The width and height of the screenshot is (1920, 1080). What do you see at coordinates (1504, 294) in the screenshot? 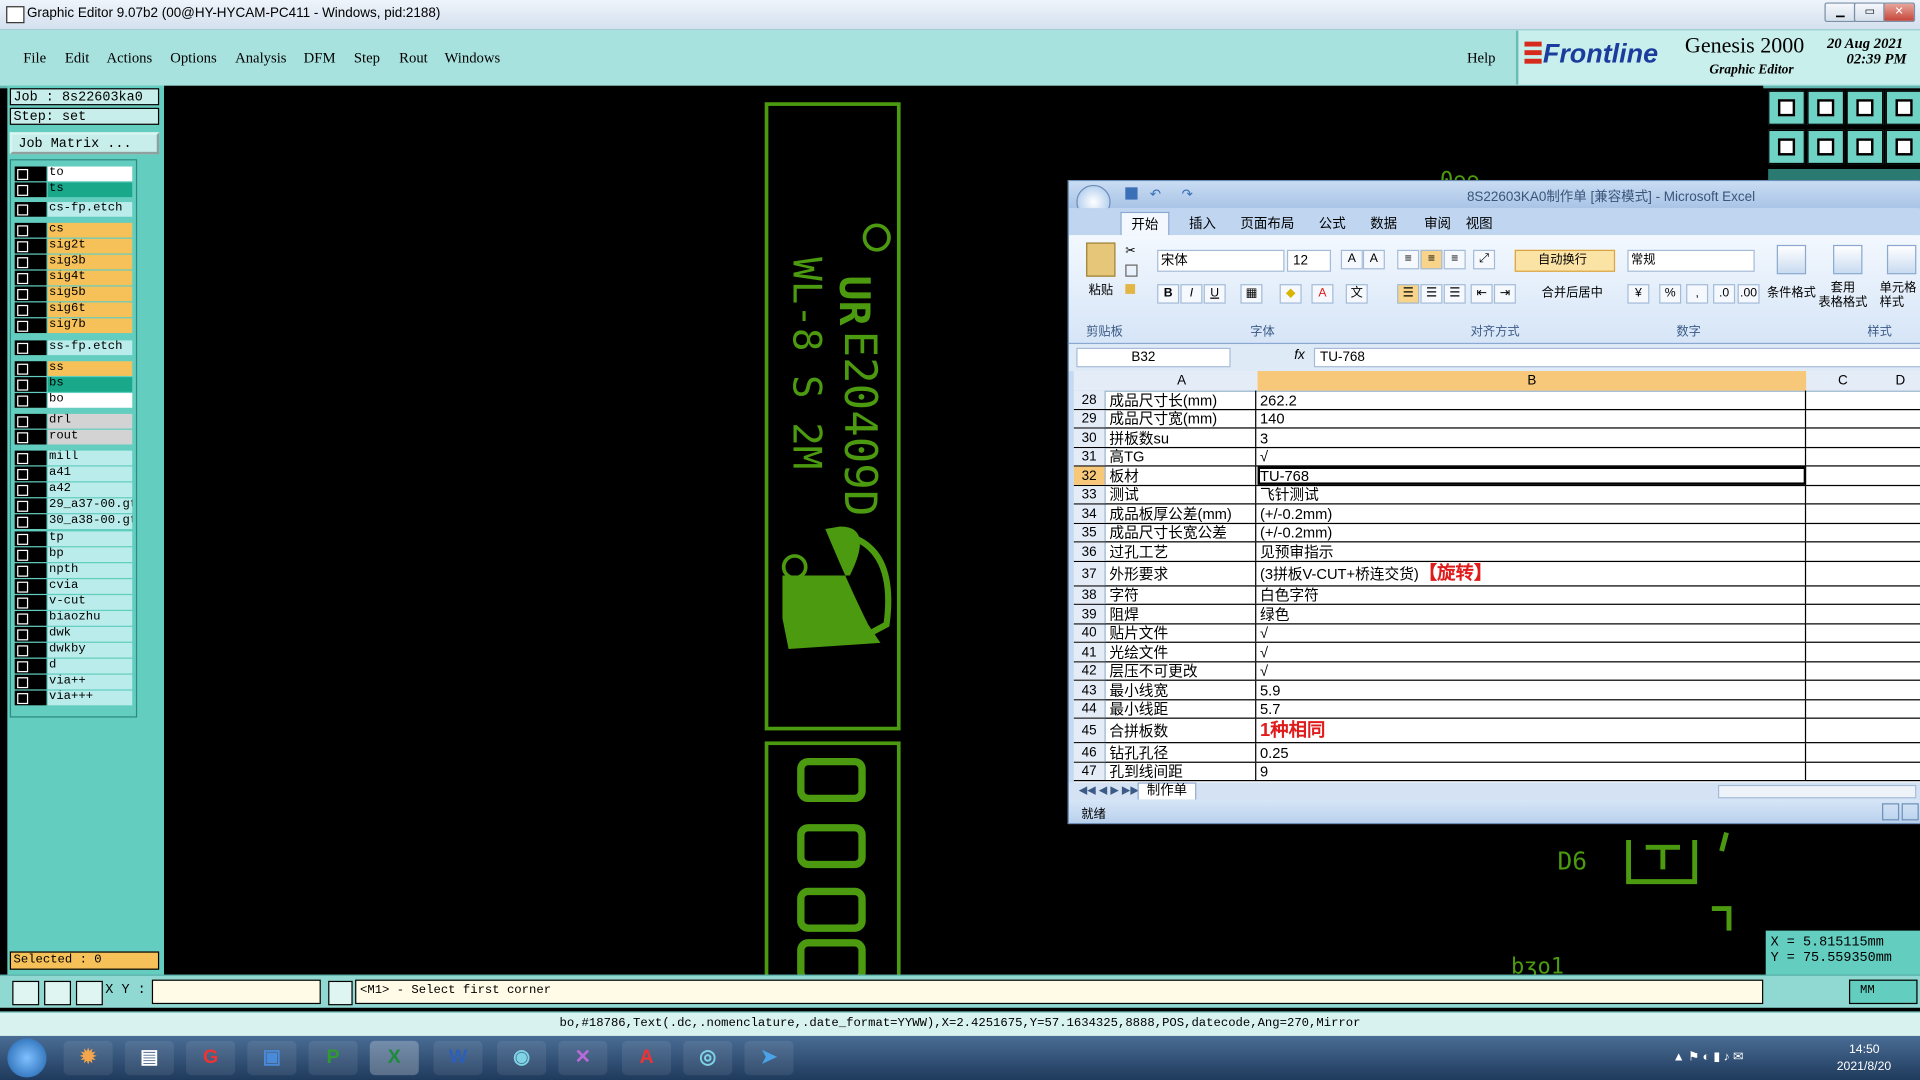
I see `increase-indent-icon: ⇥` at bounding box center [1504, 294].